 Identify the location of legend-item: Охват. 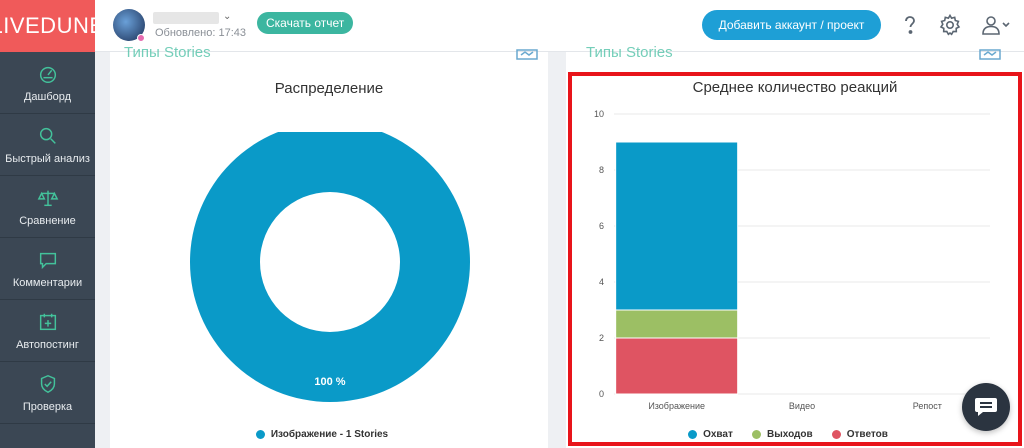
(710, 434).